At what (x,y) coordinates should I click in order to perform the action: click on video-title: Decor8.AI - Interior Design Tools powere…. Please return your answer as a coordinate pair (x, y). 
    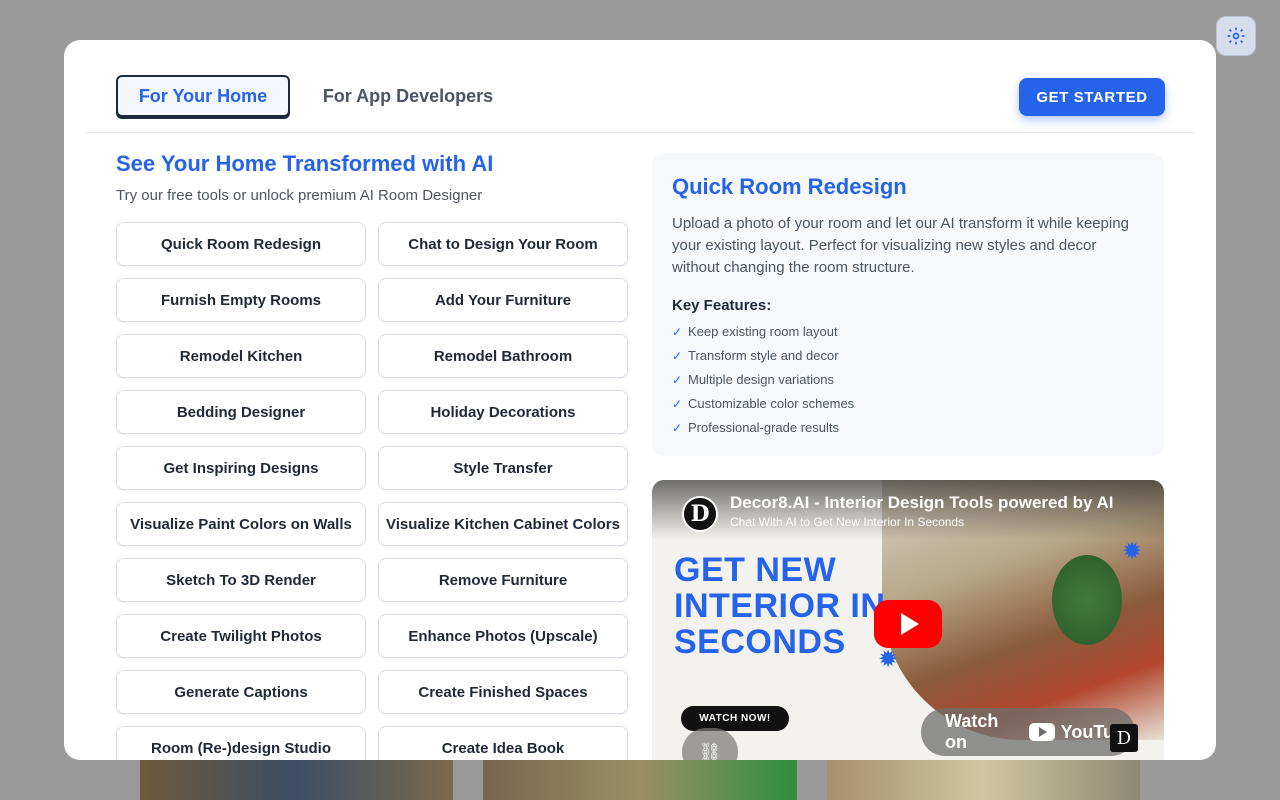
    Looking at the image, I should click on (922, 503).